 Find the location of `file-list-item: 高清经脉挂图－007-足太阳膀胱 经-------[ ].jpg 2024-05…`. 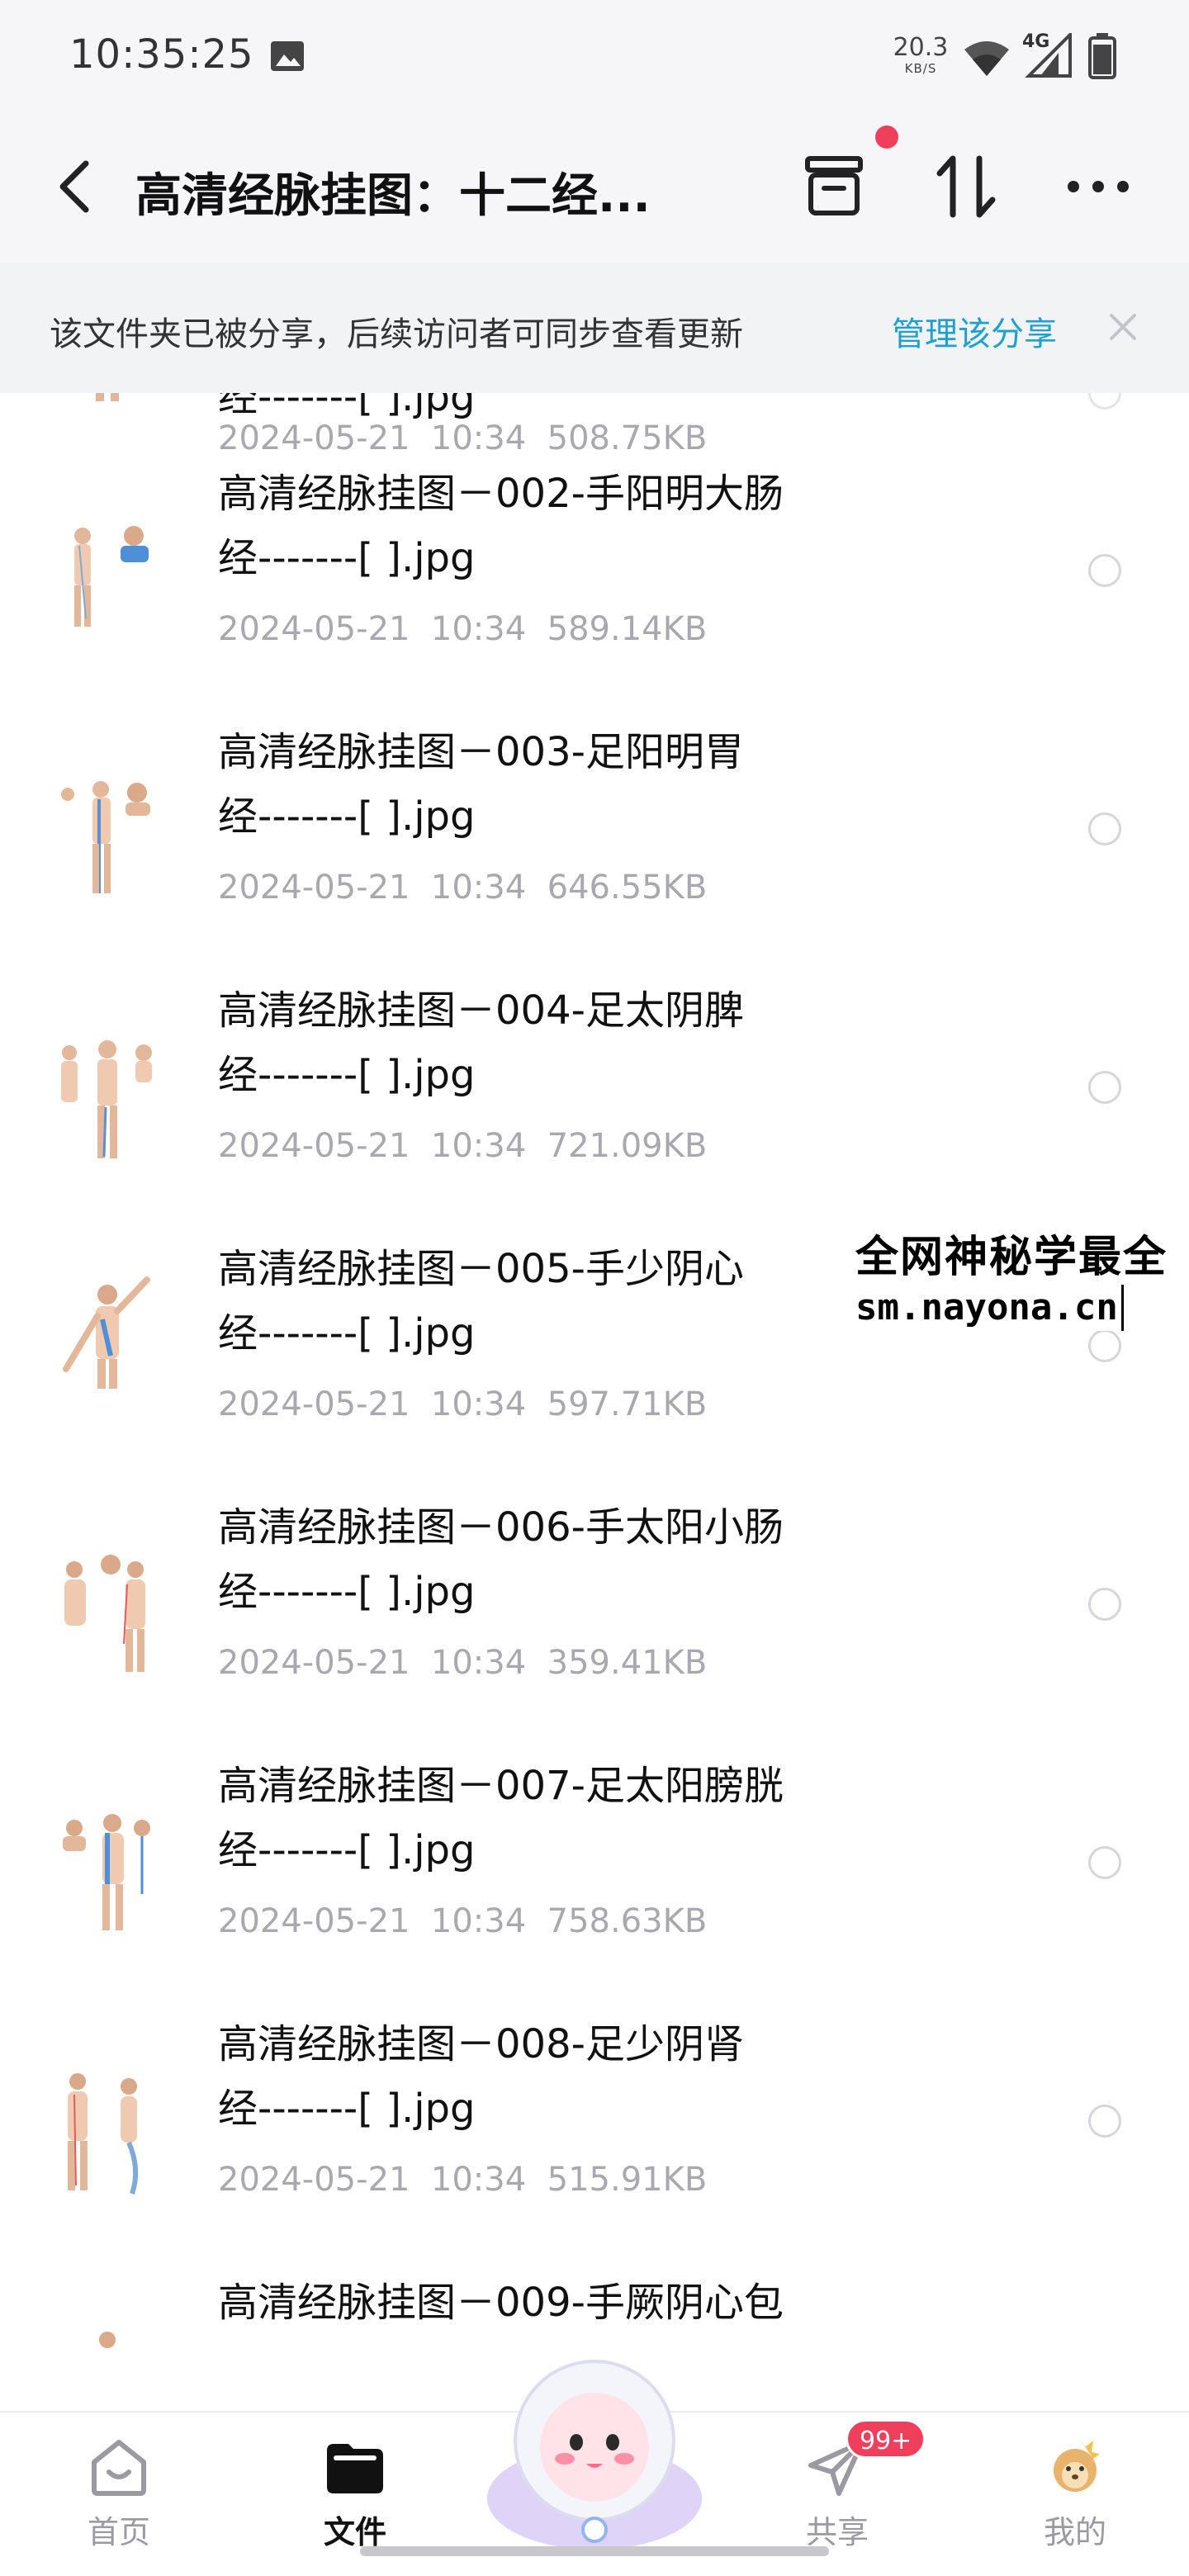

file-list-item: 高清经脉挂图－007-足太阳膀胱 经-------[ ].jpg 2024-05… is located at coordinates (594, 1883).